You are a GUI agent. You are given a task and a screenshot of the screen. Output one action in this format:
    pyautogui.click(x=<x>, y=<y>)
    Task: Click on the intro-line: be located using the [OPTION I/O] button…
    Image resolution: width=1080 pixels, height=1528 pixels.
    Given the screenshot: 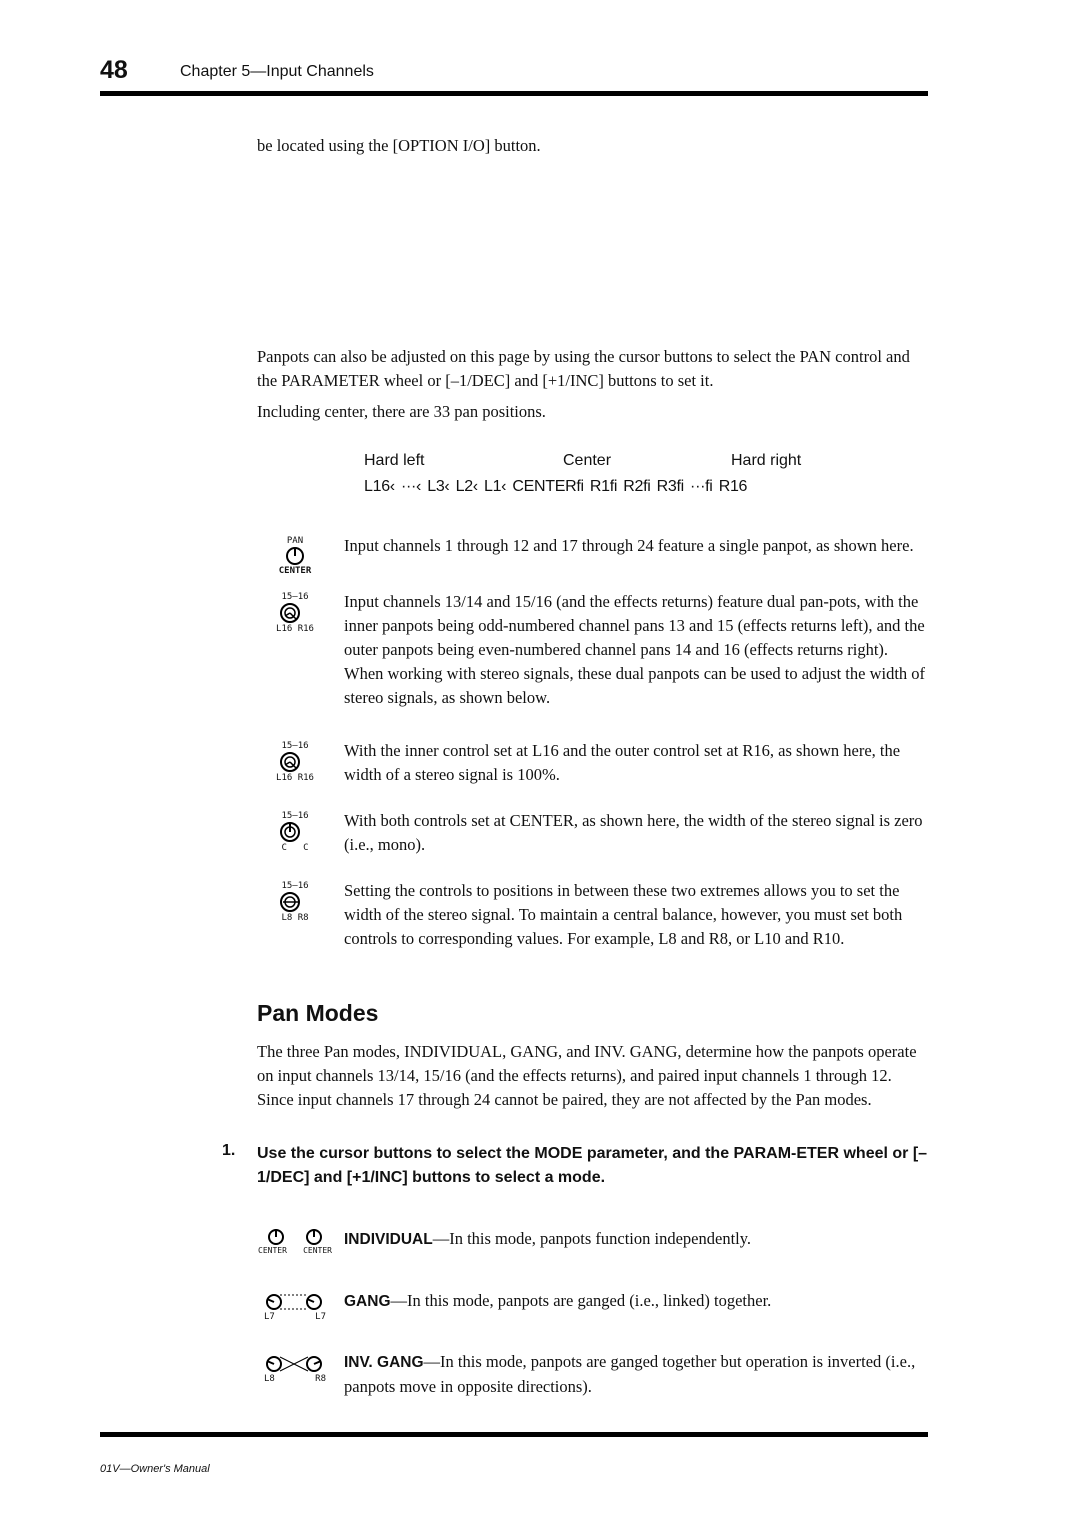 What is the action you would take?
    pyautogui.click(x=399, y=145)
    